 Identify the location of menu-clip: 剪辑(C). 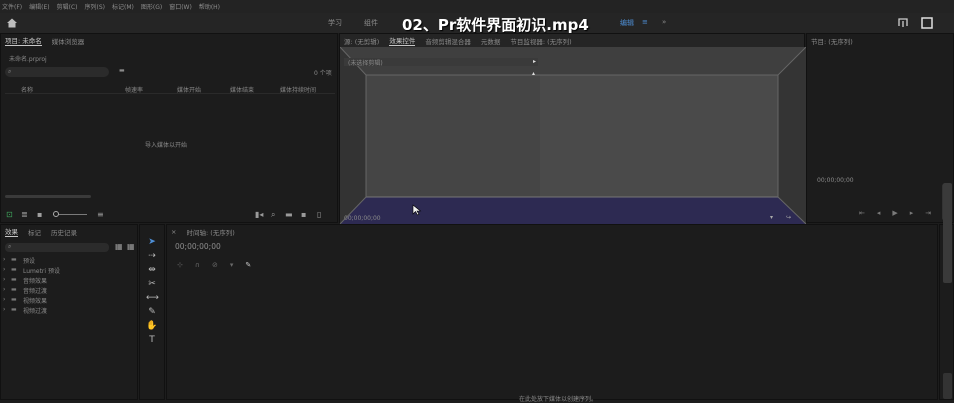
(67, 6).